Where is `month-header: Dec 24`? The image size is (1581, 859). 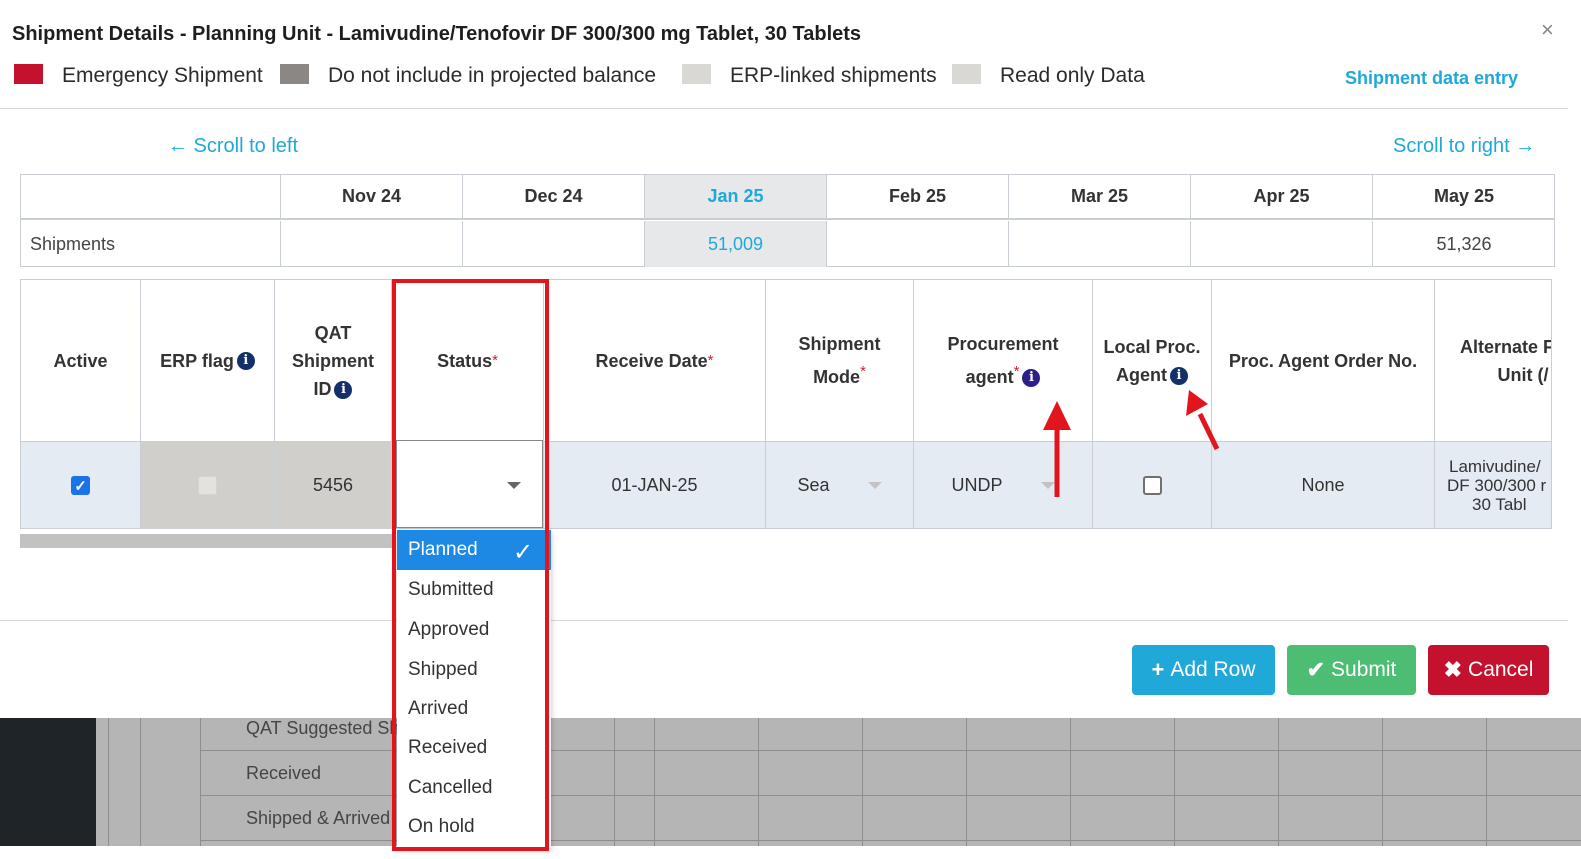
month-header: Dec 24 is located at coordinates (554, 197).